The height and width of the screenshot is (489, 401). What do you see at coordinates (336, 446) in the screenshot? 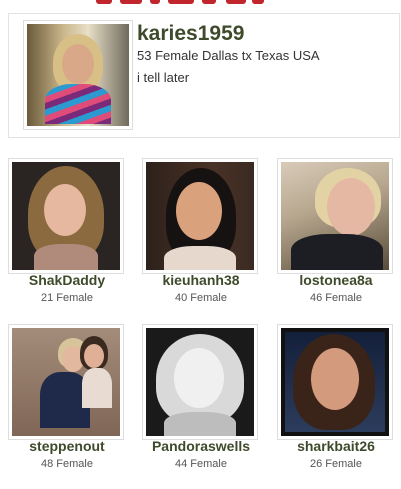
I see `member-name: sharkbait26` at bounding box center [336, 446].